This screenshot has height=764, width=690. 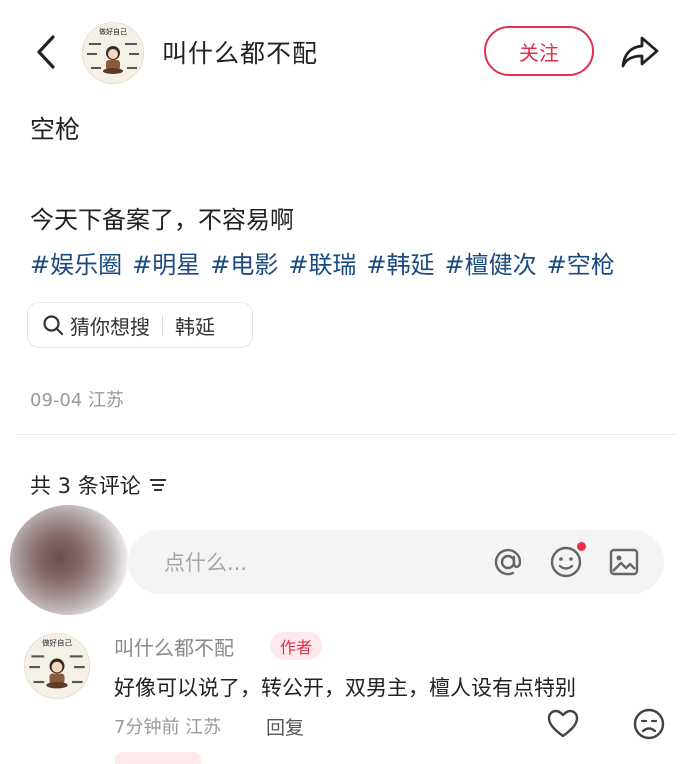 I want to click on guess-label: 猜你想搜, so click(x=110, y=326).